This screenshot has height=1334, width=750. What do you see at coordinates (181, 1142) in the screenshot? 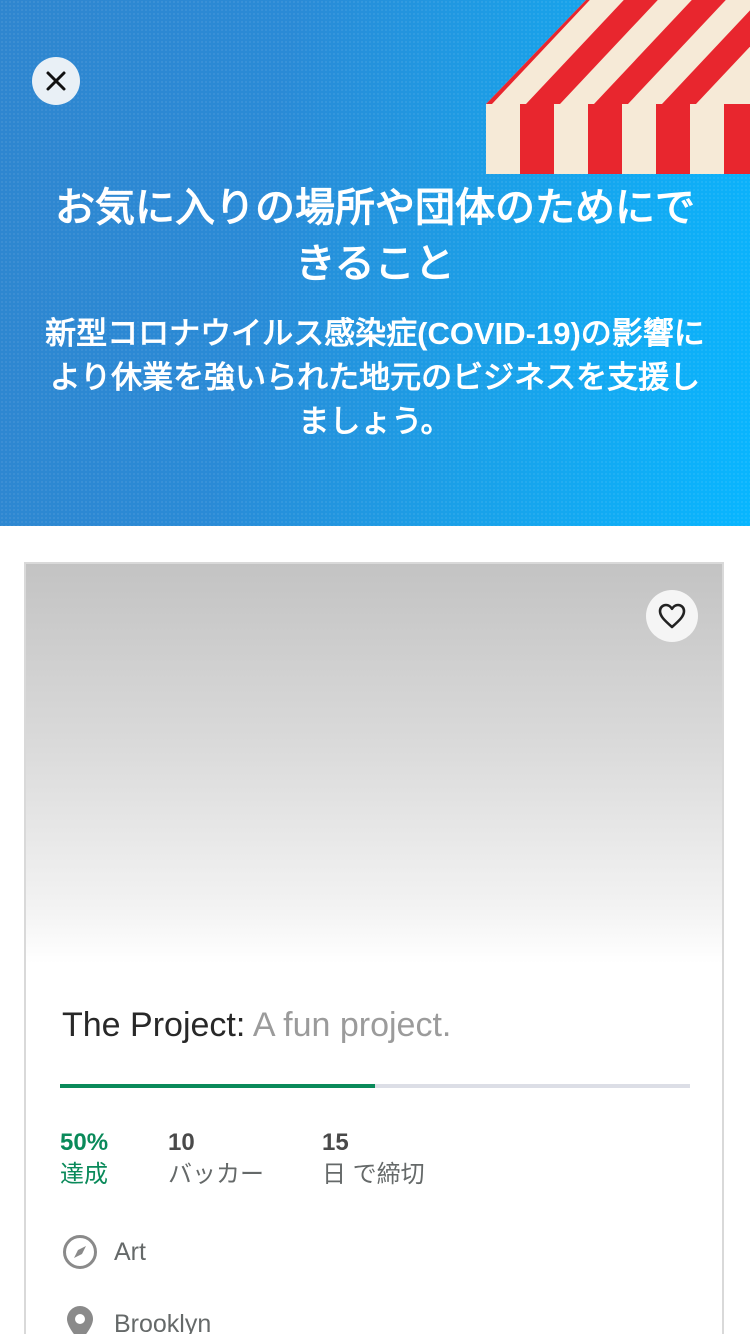
I see `stat-backers-value: 10` at bounding box center [181, 1142].